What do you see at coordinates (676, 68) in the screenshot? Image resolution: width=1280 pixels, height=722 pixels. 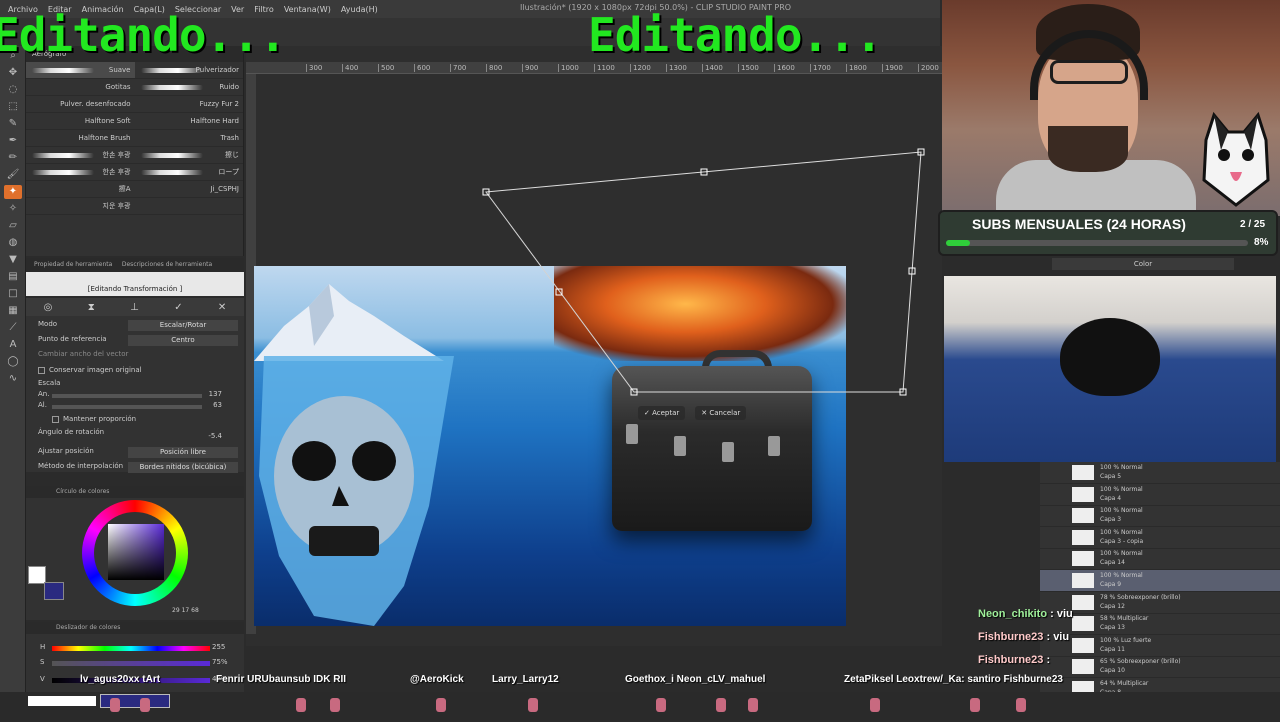 I see `ruler-tick: 1300` at bounding box center [676, 68].